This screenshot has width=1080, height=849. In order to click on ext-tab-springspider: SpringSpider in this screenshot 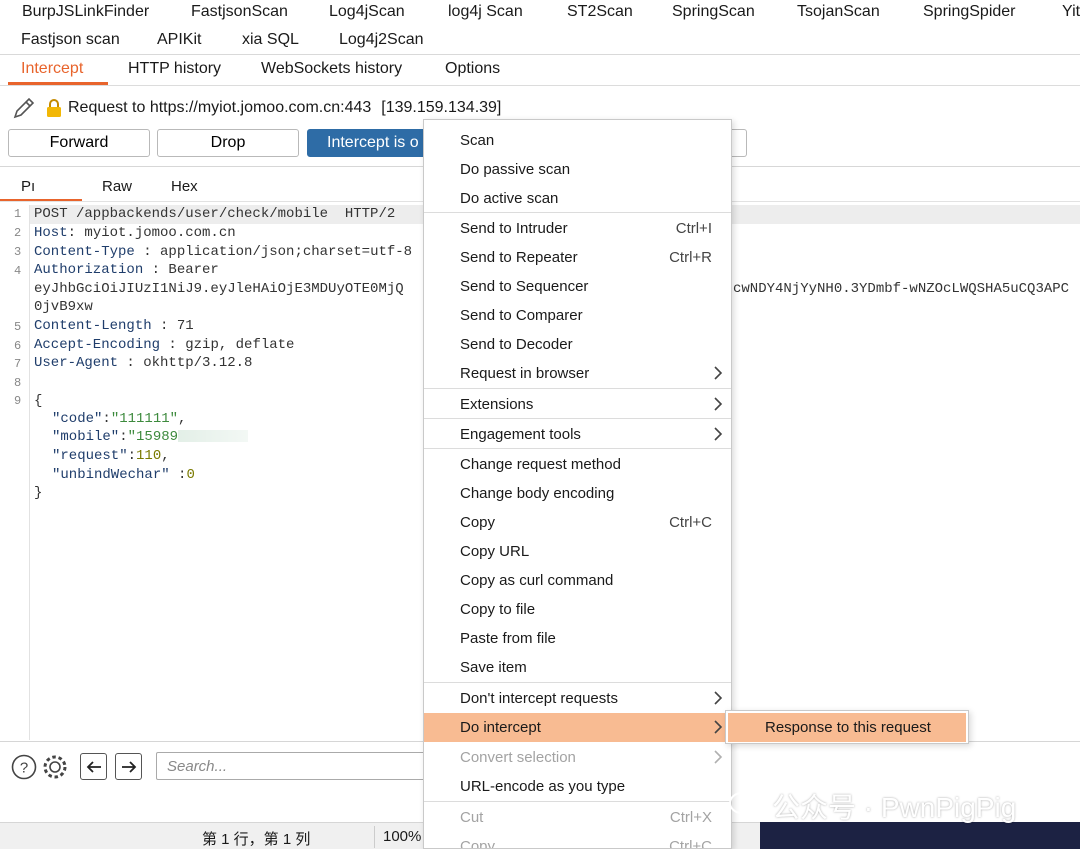, I will do `click(969, 12)`.